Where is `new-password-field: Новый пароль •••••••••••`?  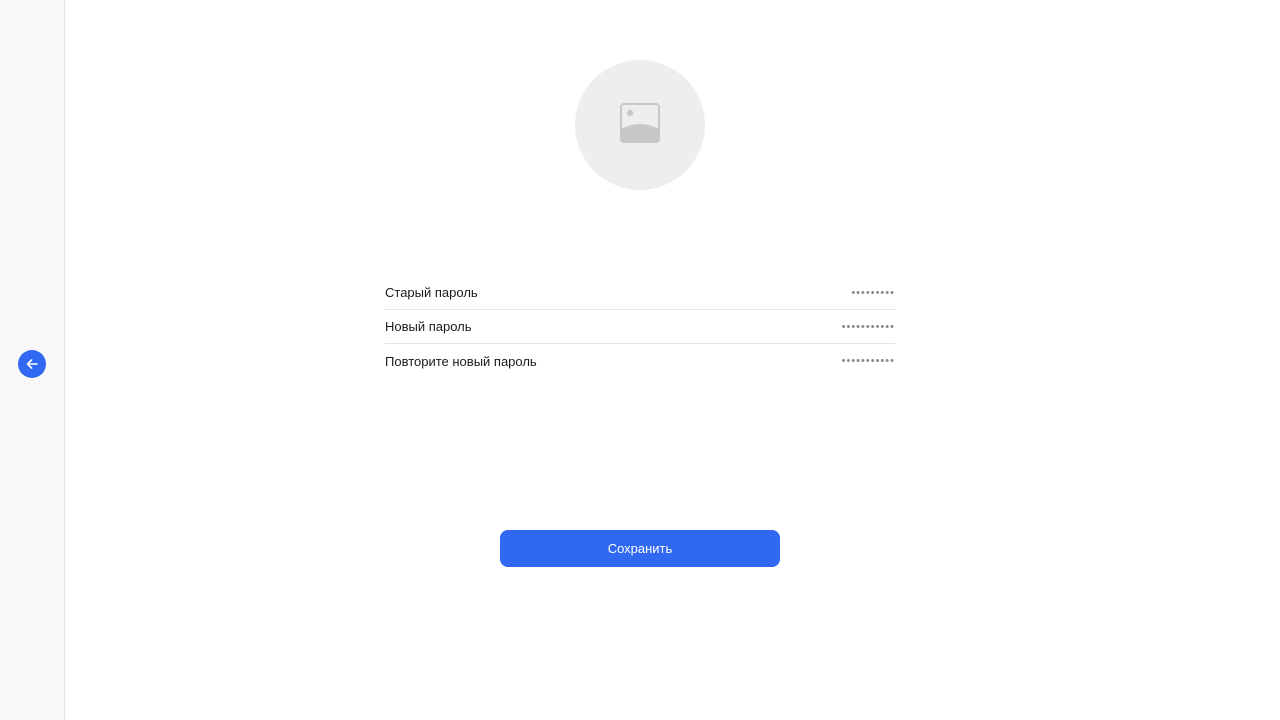
new-password-field: Новый пароль ••••••••••• is located at coordinates (640, 327).